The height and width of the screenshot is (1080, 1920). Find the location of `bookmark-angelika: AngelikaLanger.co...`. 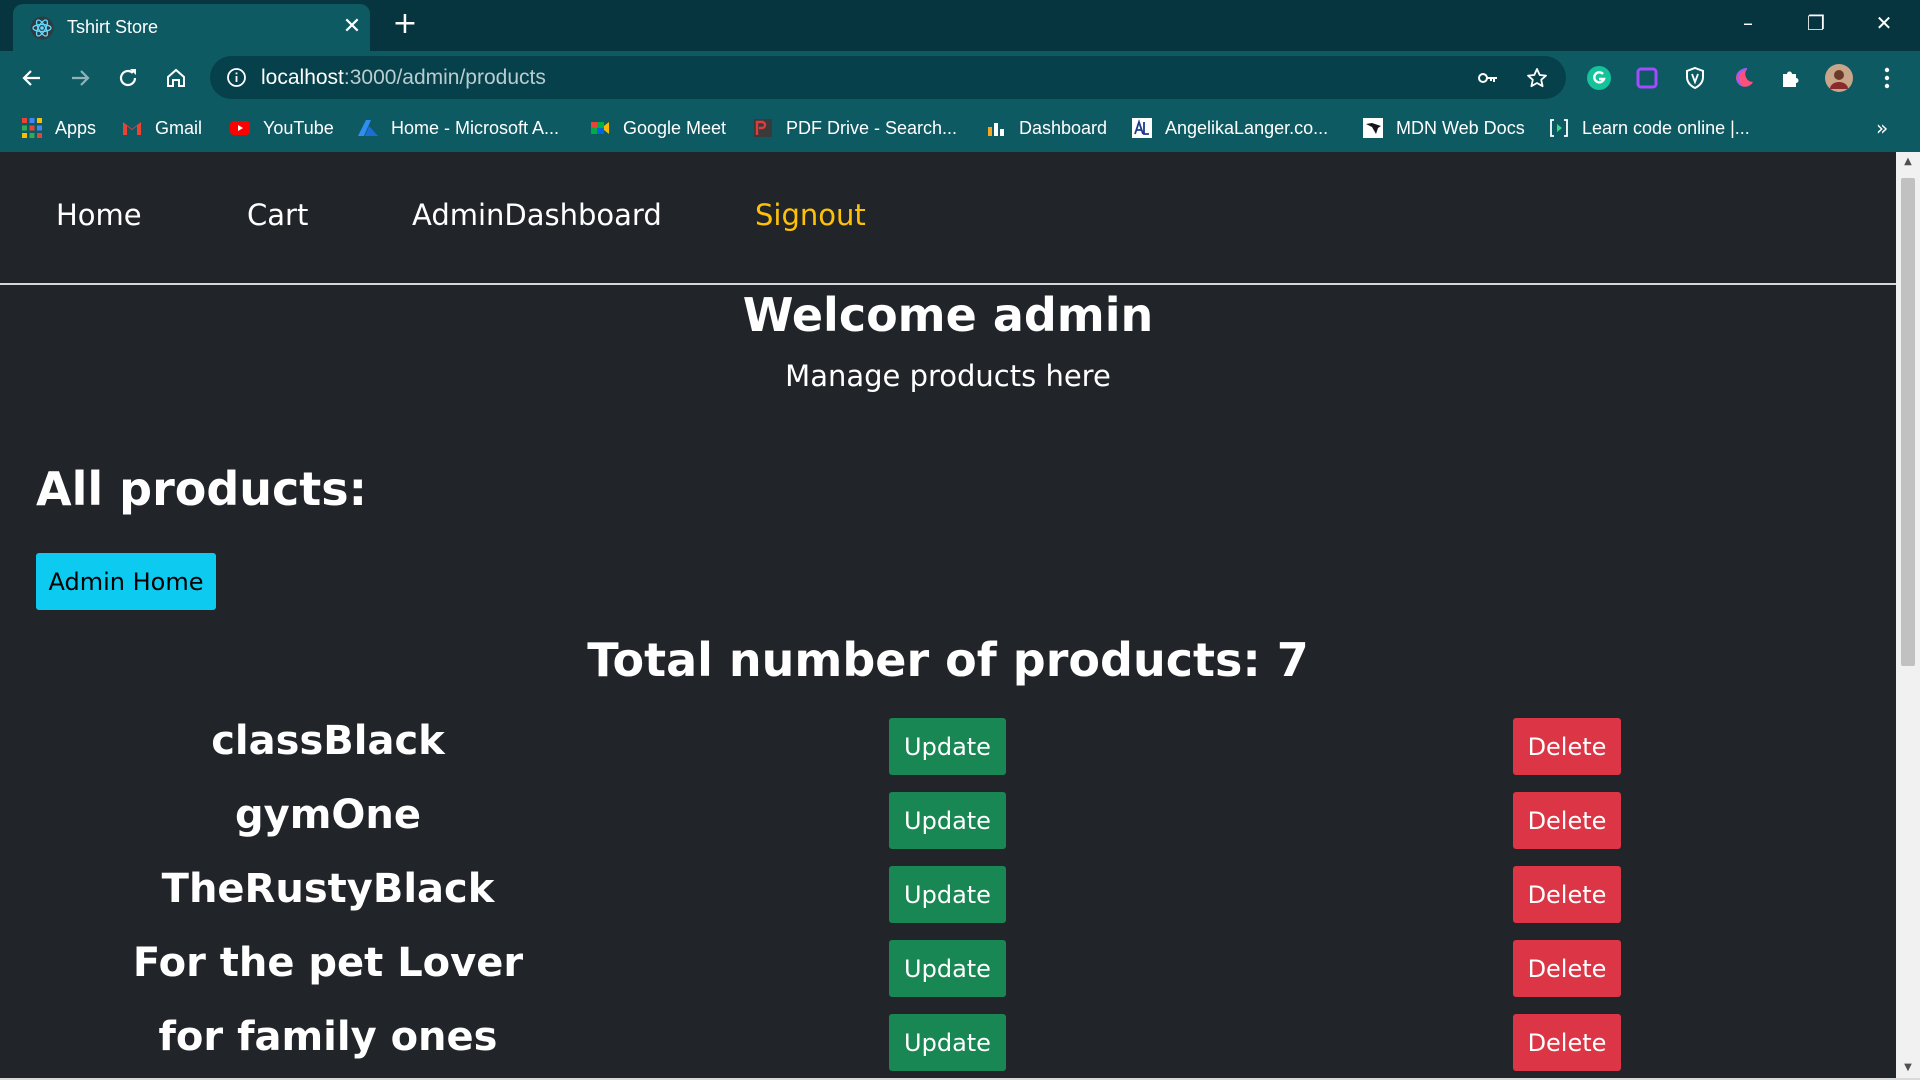

bookmark-angelika: AngelikaLanger.co... is located at coordinates (1229, 128).